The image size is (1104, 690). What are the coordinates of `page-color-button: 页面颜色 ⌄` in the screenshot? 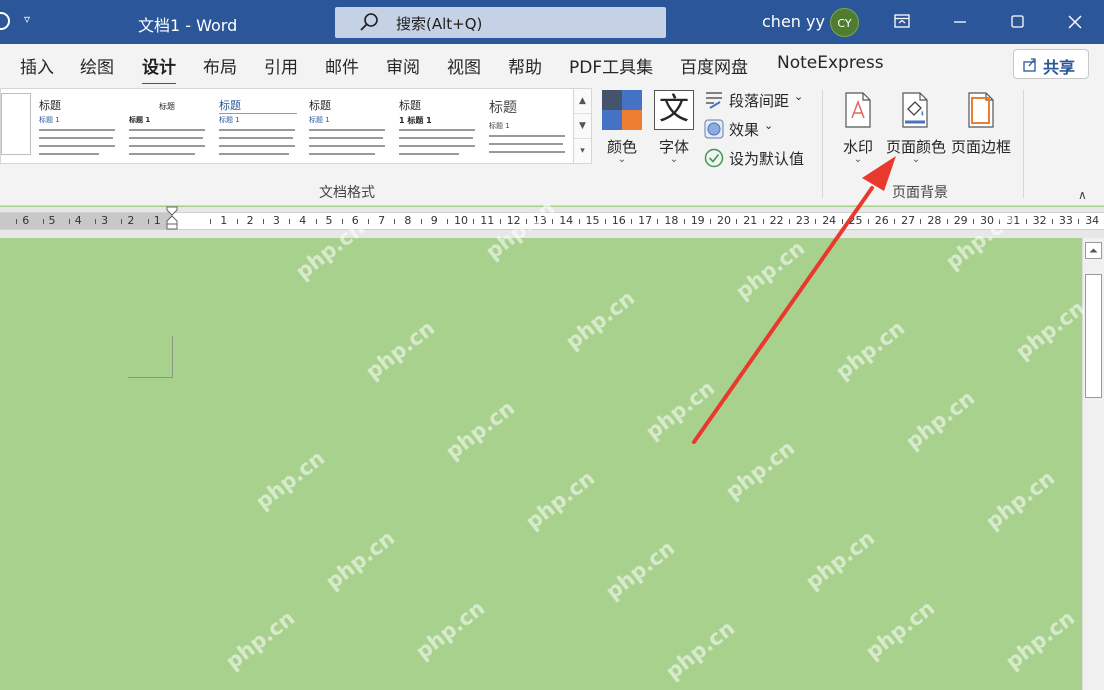 It's located at (916, 130).